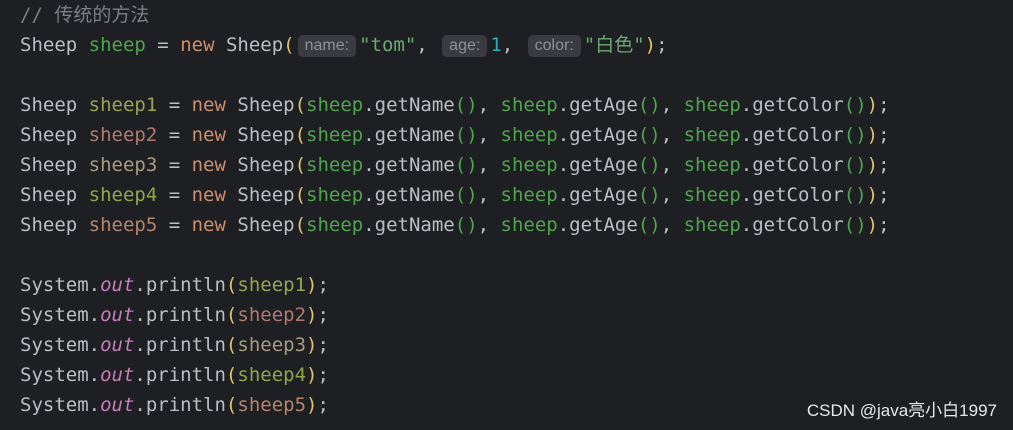 This screenshot has width=1013, height=430. Describe the element at coordinates (49, 45) in the screenshot. I see `type-token: Sheep` at that location.